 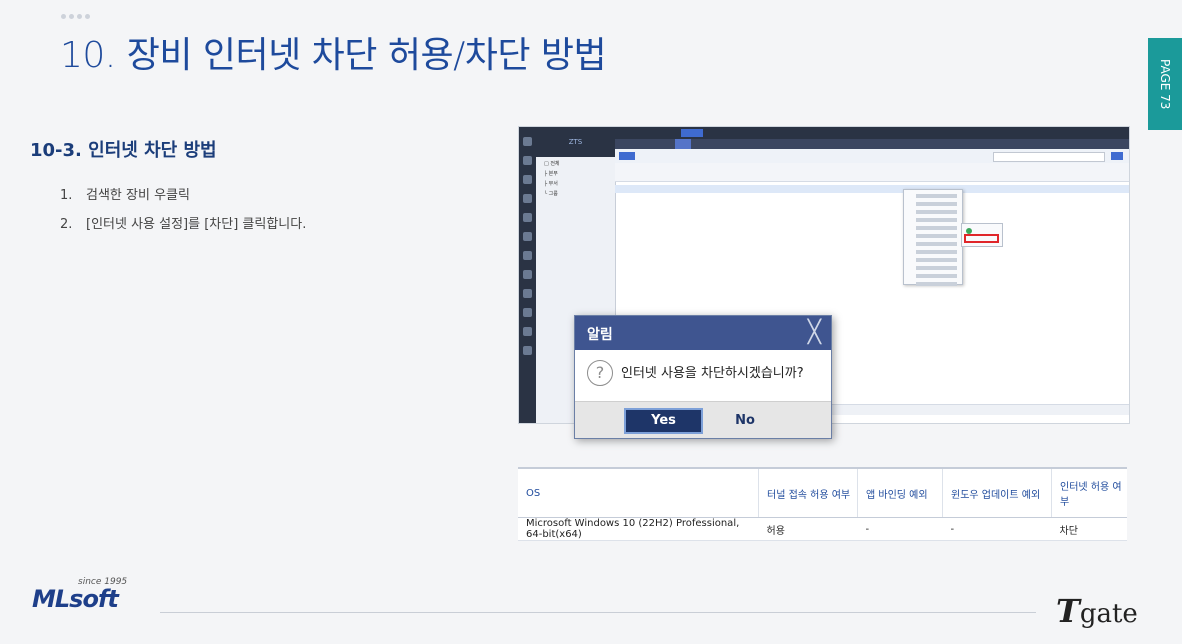 What do you see at coordinates (712, 373) in the screenshot?
I see `dialog-message: 인터넷 사용을 차단하시겠습니까?` at bounding box center [712, 373].